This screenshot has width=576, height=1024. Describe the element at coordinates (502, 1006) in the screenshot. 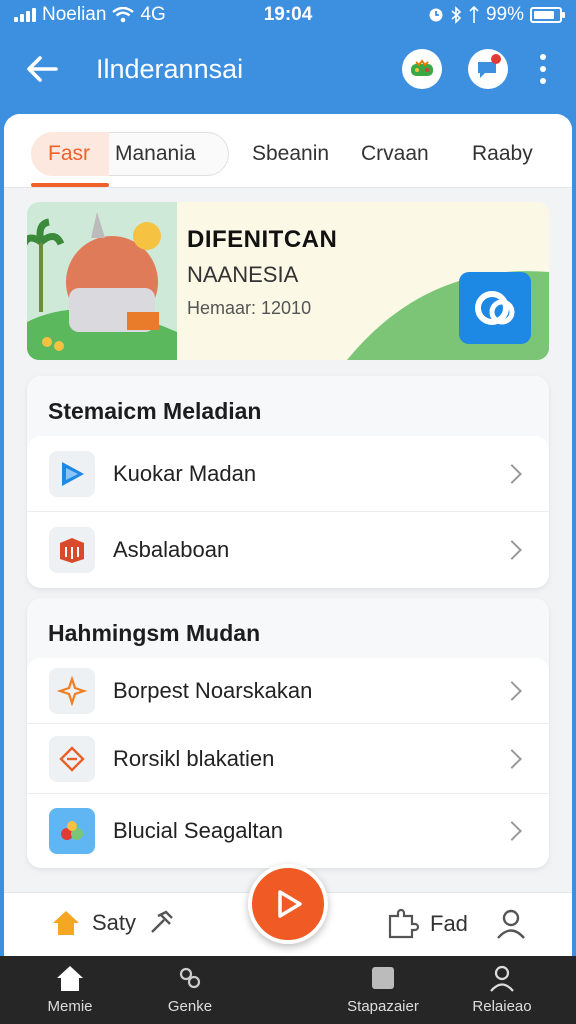

I see `nav-label: Relaieao` at that location.